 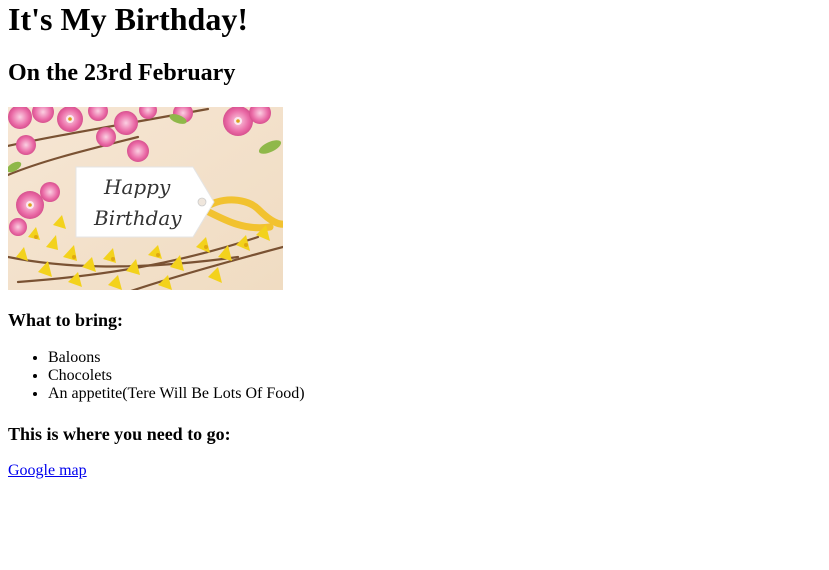 I want to click on tag-text-happy: Happy, so click(x=137, y=187).